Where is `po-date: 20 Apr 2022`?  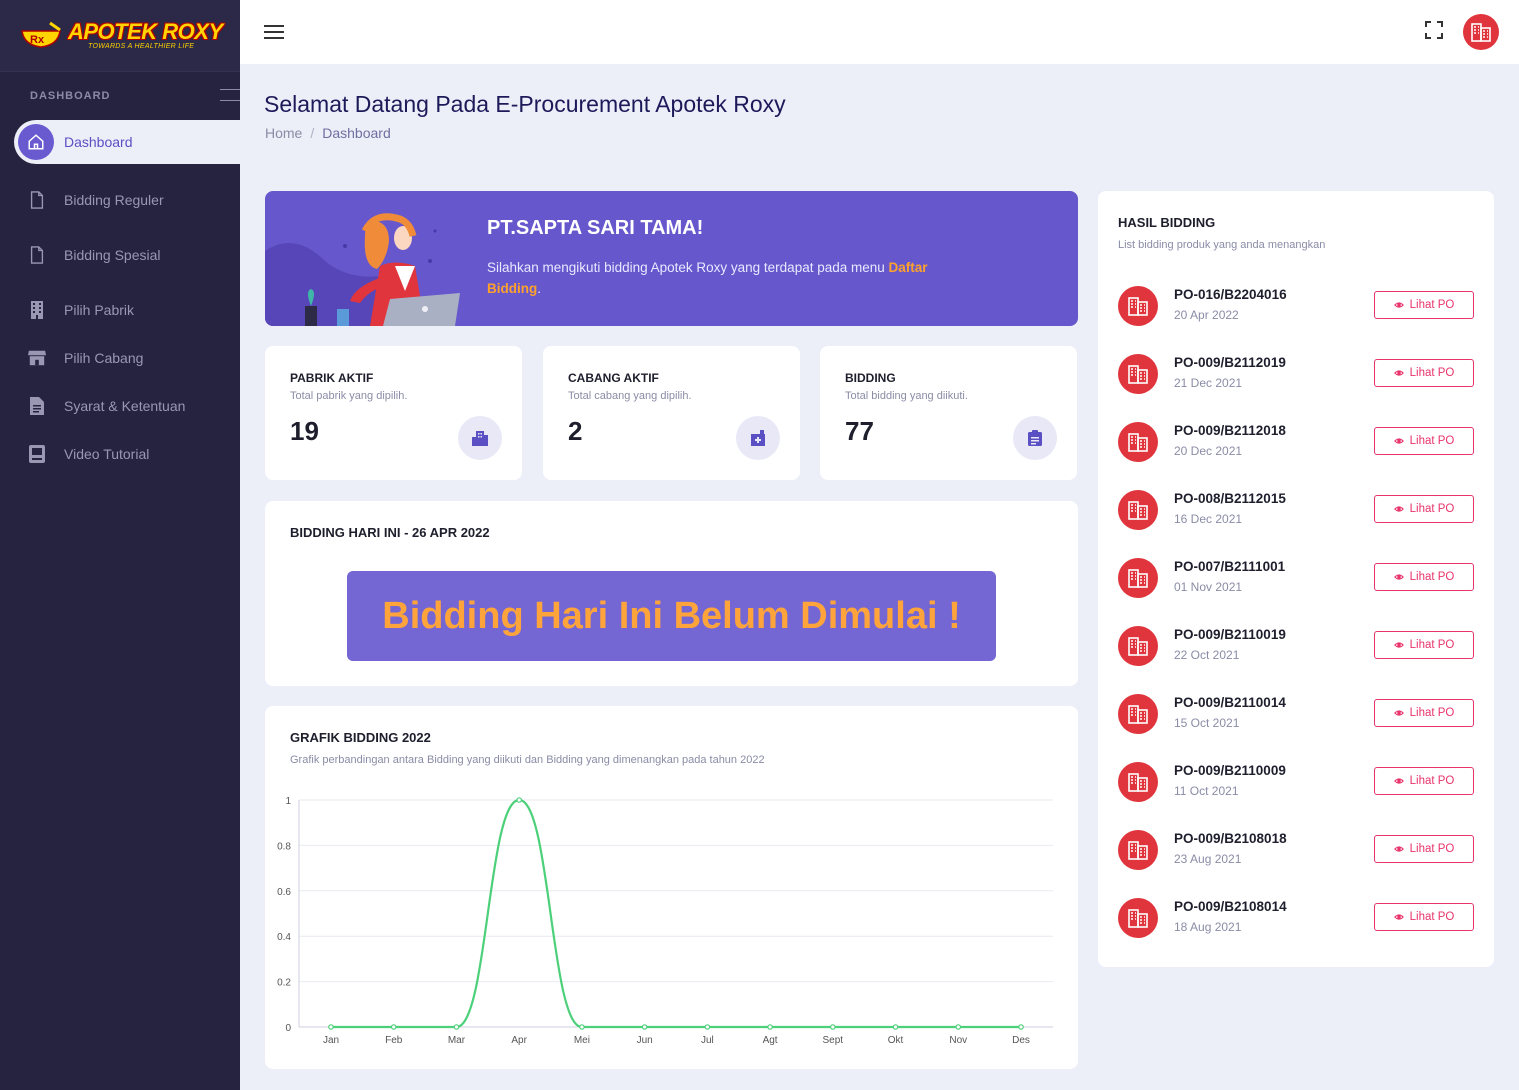
po-date: 20 Apr 2022 is located at coordinates (1206, 315).